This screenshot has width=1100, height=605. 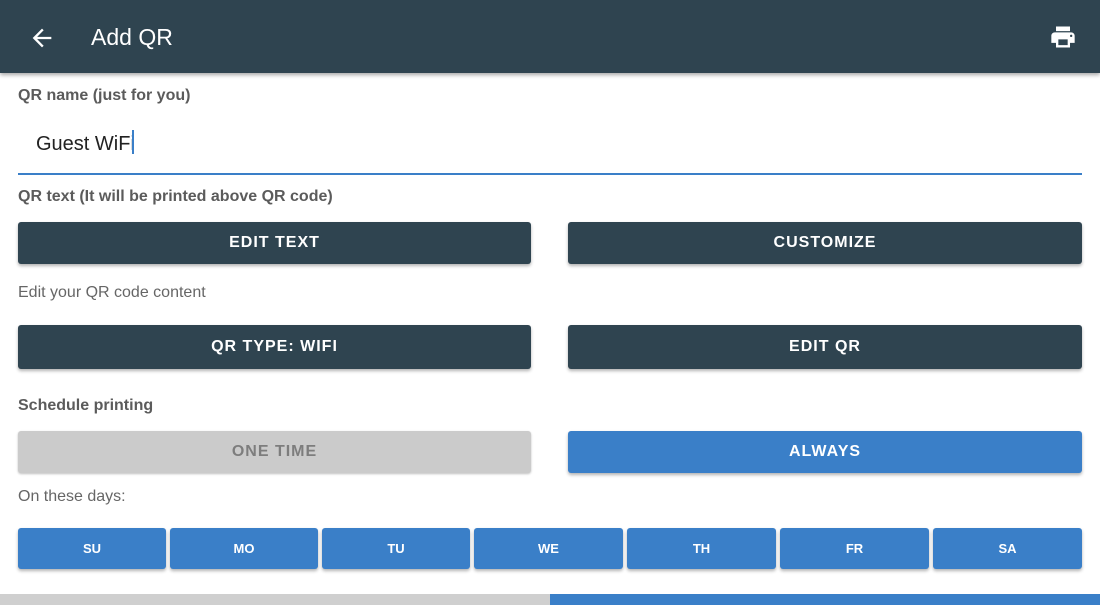 I want to click on bottom-button-primary, so click(x=825, y=599).